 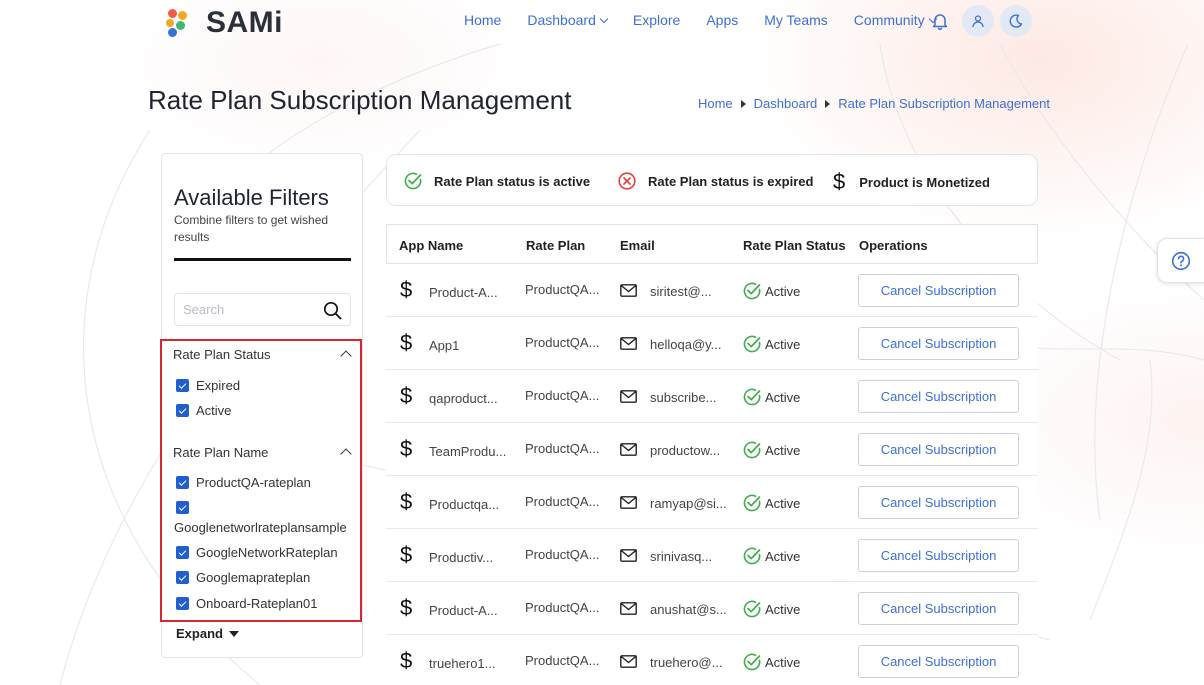 What do you see at coordinates (978, 21) in the screenshot?
I see `user-profile-button` at bounding box center [978, 21].